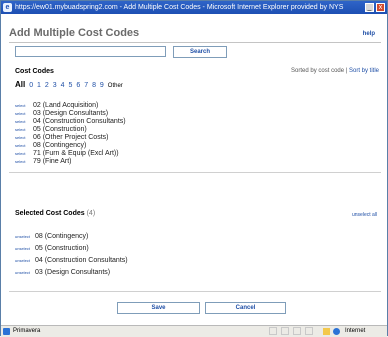 This screenshot has height=337, width=388. Describe the element at coordinates (74, 33) in the screenshot. I see `page-title: Add Multiple Cost Codes` at that location.